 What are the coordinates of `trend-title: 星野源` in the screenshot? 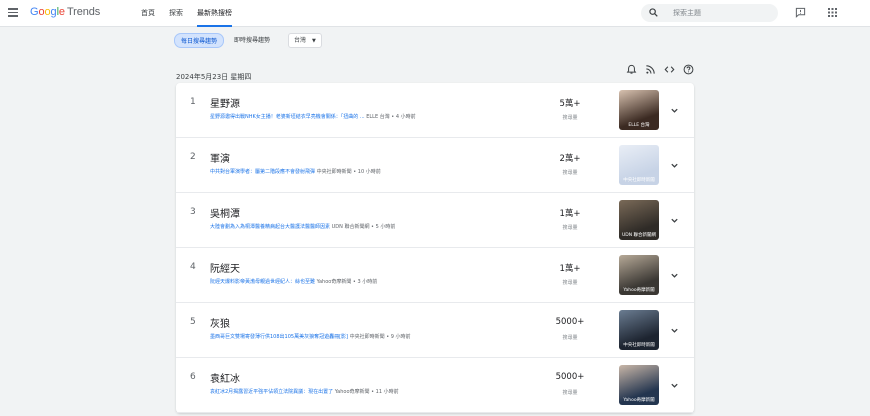 It's located at (225, 102).